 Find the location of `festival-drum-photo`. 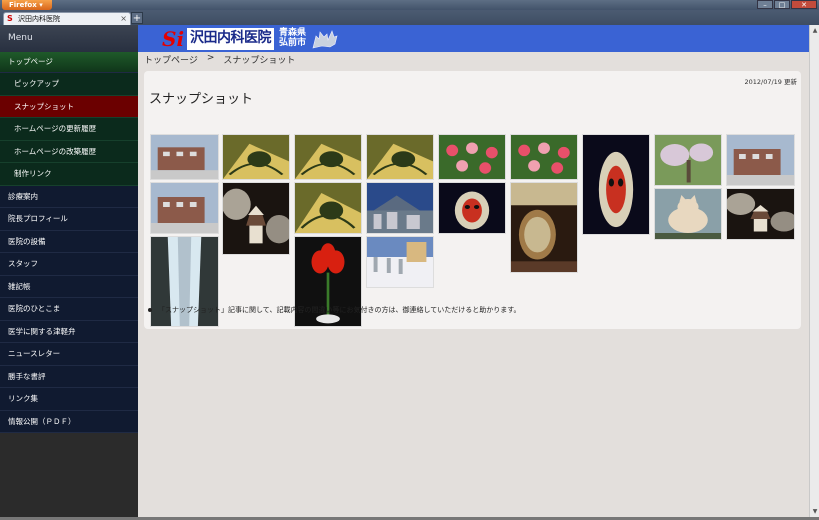

festival-drum-photo is located at coordinates (544, 227).